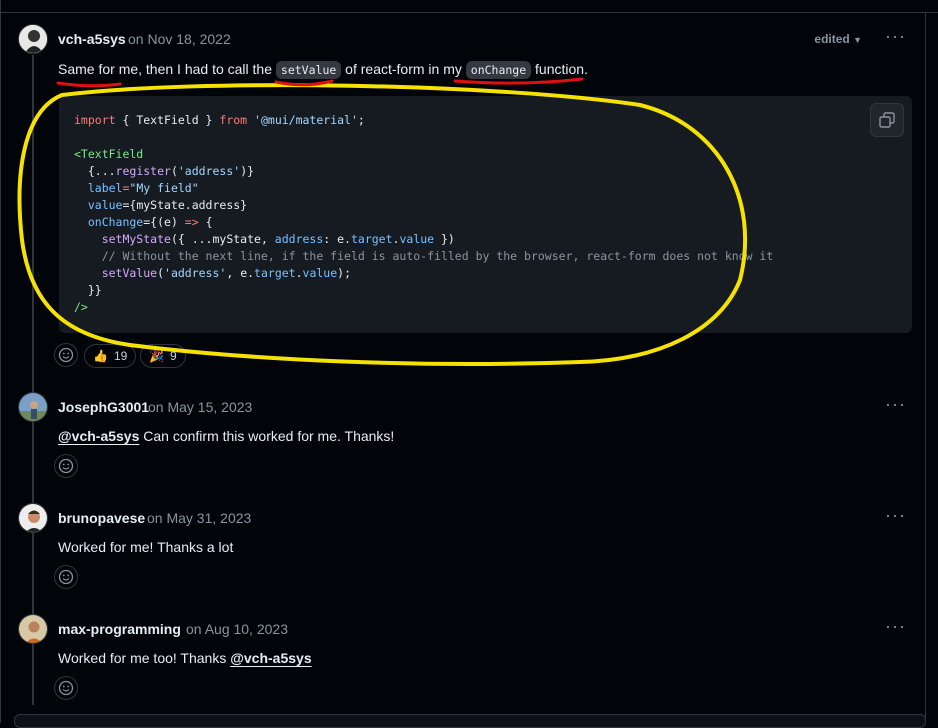 This screenshot has height=728, width=938. Describe the element at coordinates (471, 40) in the screenshot. I see `comment-header: vch-a5sys on Nov 18, 2022 edited ▼ ···` at that location.